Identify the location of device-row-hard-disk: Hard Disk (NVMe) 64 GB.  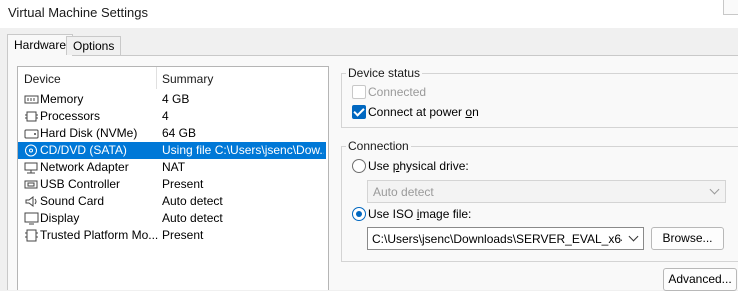
(172, 133).